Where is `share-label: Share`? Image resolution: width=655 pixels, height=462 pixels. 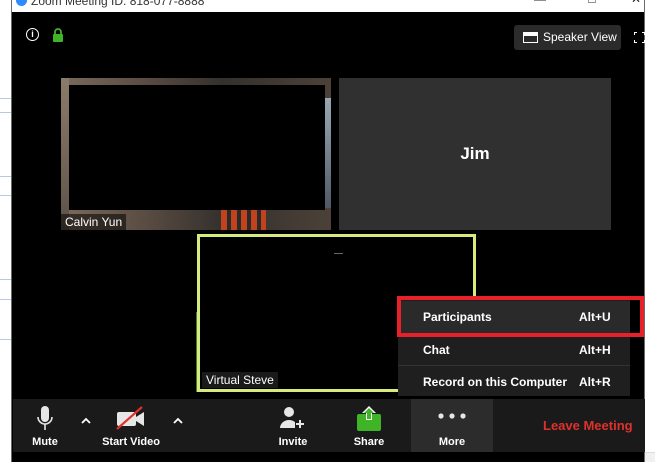 share-label: Share is located at coordinates (369, 442).